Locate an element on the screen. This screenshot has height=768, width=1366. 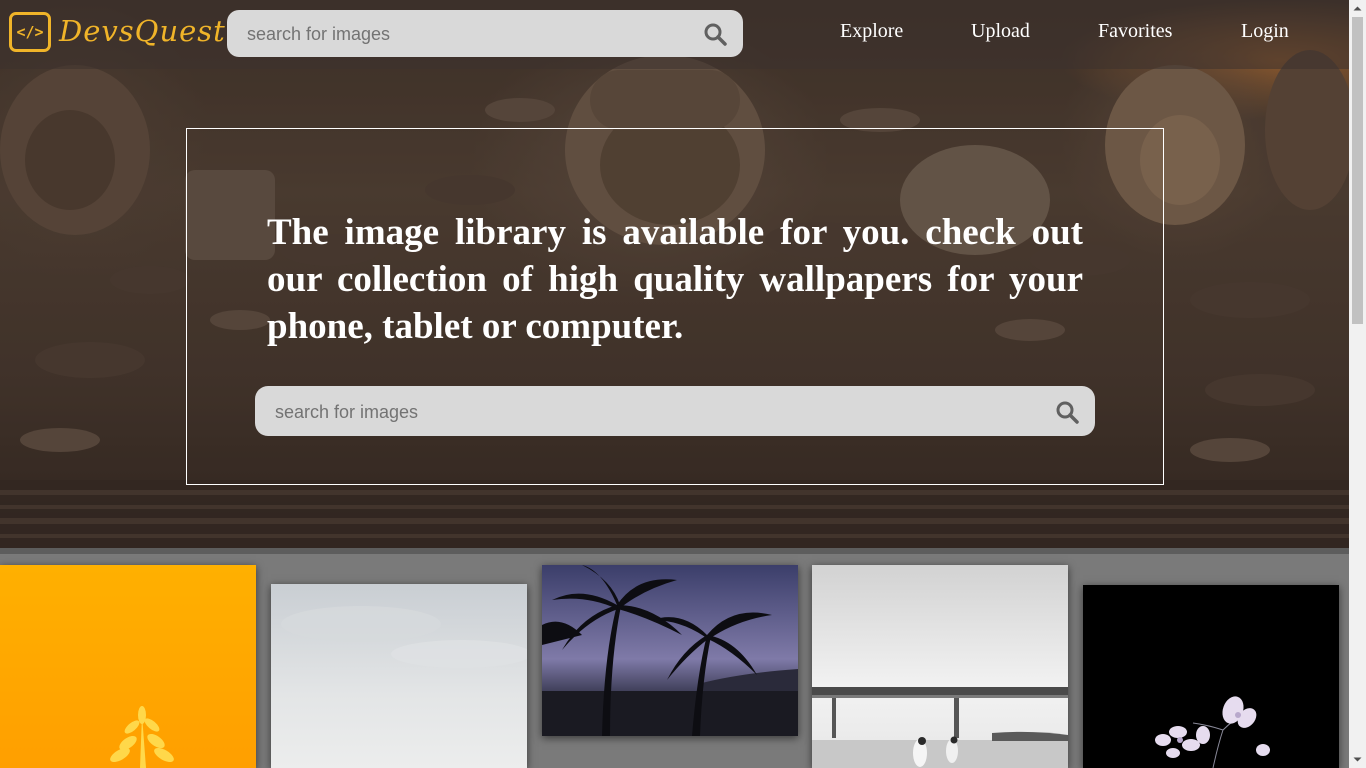
brand-name: DevsQuest is located at coordinates (142, 31).